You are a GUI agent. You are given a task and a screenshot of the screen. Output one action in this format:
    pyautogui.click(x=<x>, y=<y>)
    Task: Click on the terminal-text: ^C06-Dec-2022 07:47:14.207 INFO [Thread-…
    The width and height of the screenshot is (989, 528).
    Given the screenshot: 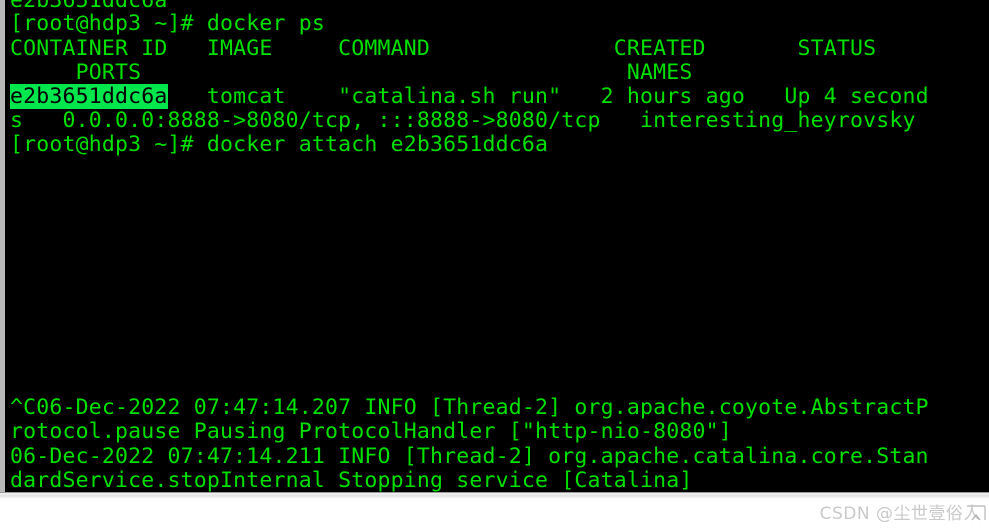 What is the action you would take?
    pyautogui.click(x=469, y=407)
    